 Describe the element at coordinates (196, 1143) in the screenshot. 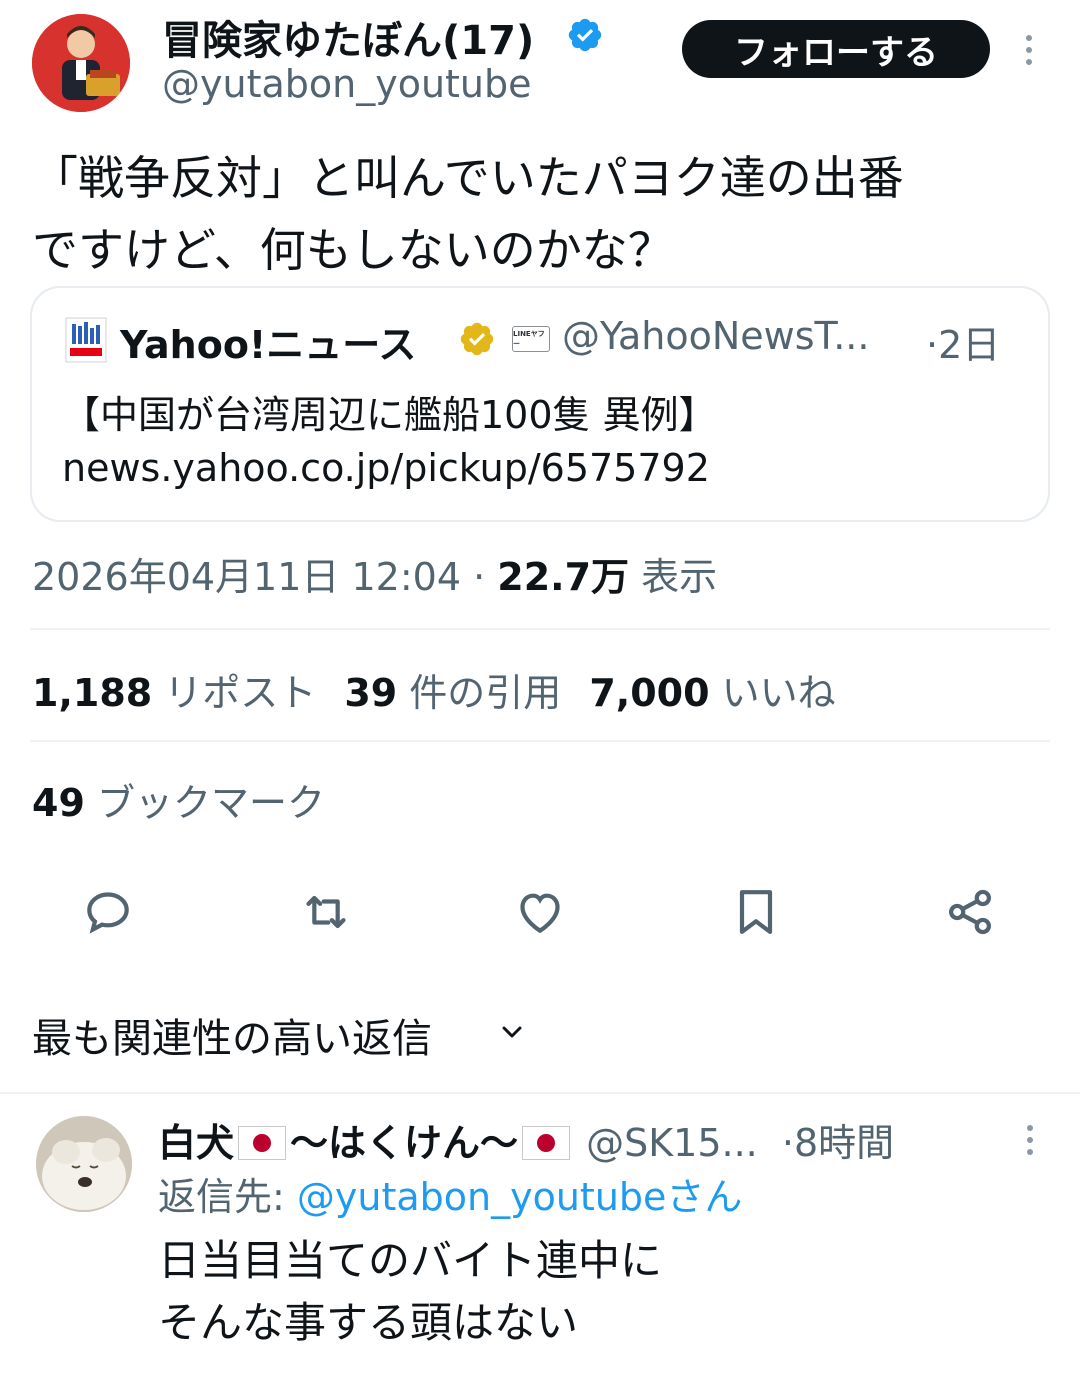

I see `reply-name-part1: 白犬` at that location.